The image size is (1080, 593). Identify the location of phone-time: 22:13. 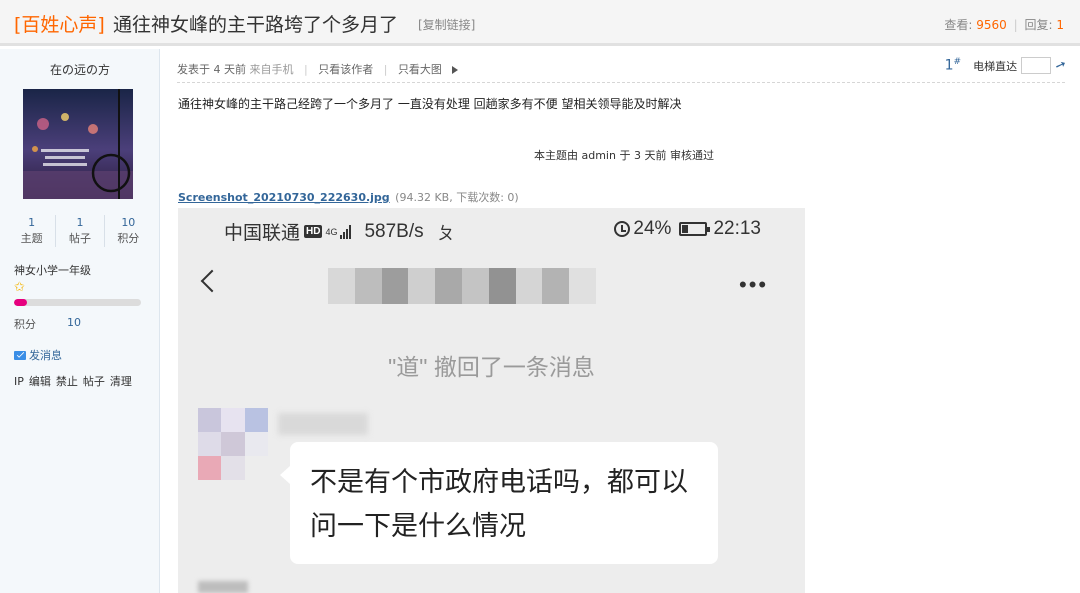
(737, 228).